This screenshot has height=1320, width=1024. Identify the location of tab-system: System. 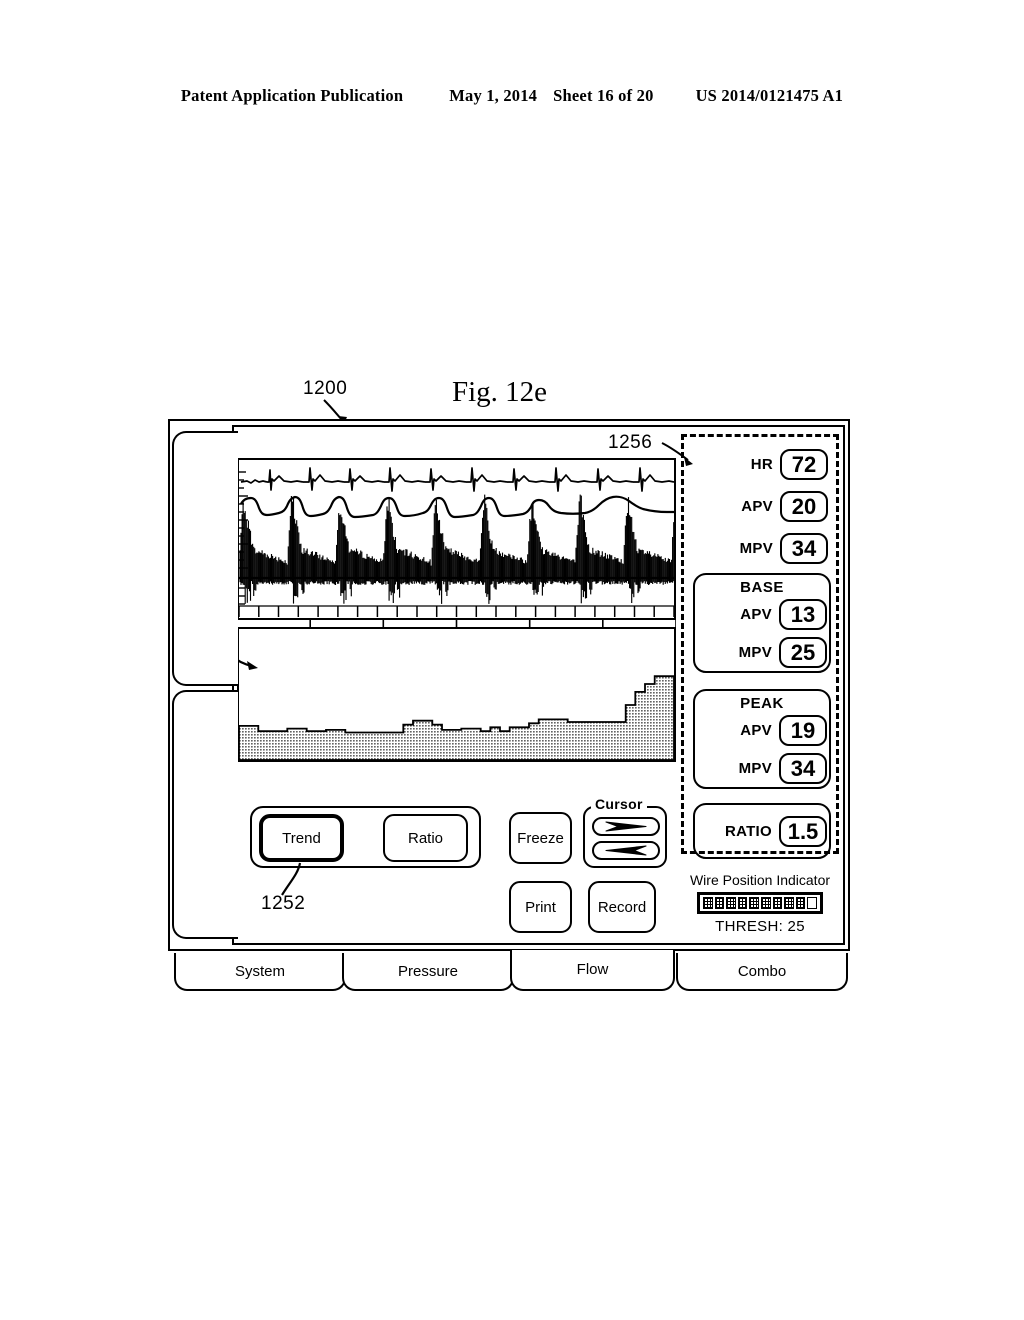
(260, 972).